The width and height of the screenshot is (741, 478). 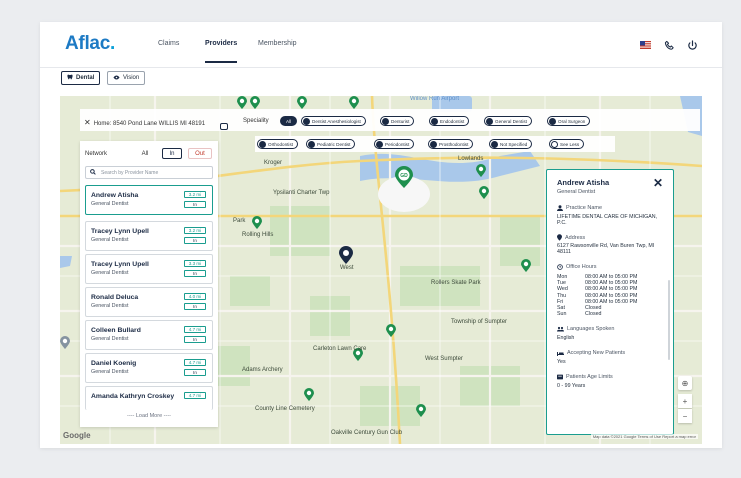 I want to click on provider-card: Amanda Kathryn Croskey 4.7 mi, so click(x=149, y=398).